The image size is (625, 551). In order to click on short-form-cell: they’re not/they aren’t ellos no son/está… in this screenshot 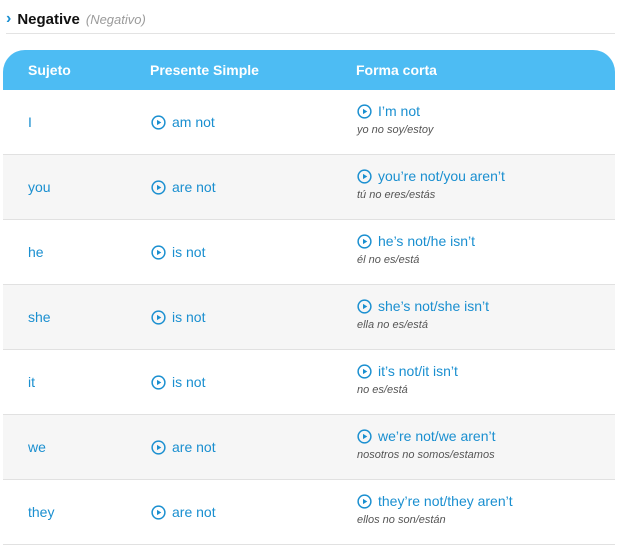, I will do `click(435, 508)`.